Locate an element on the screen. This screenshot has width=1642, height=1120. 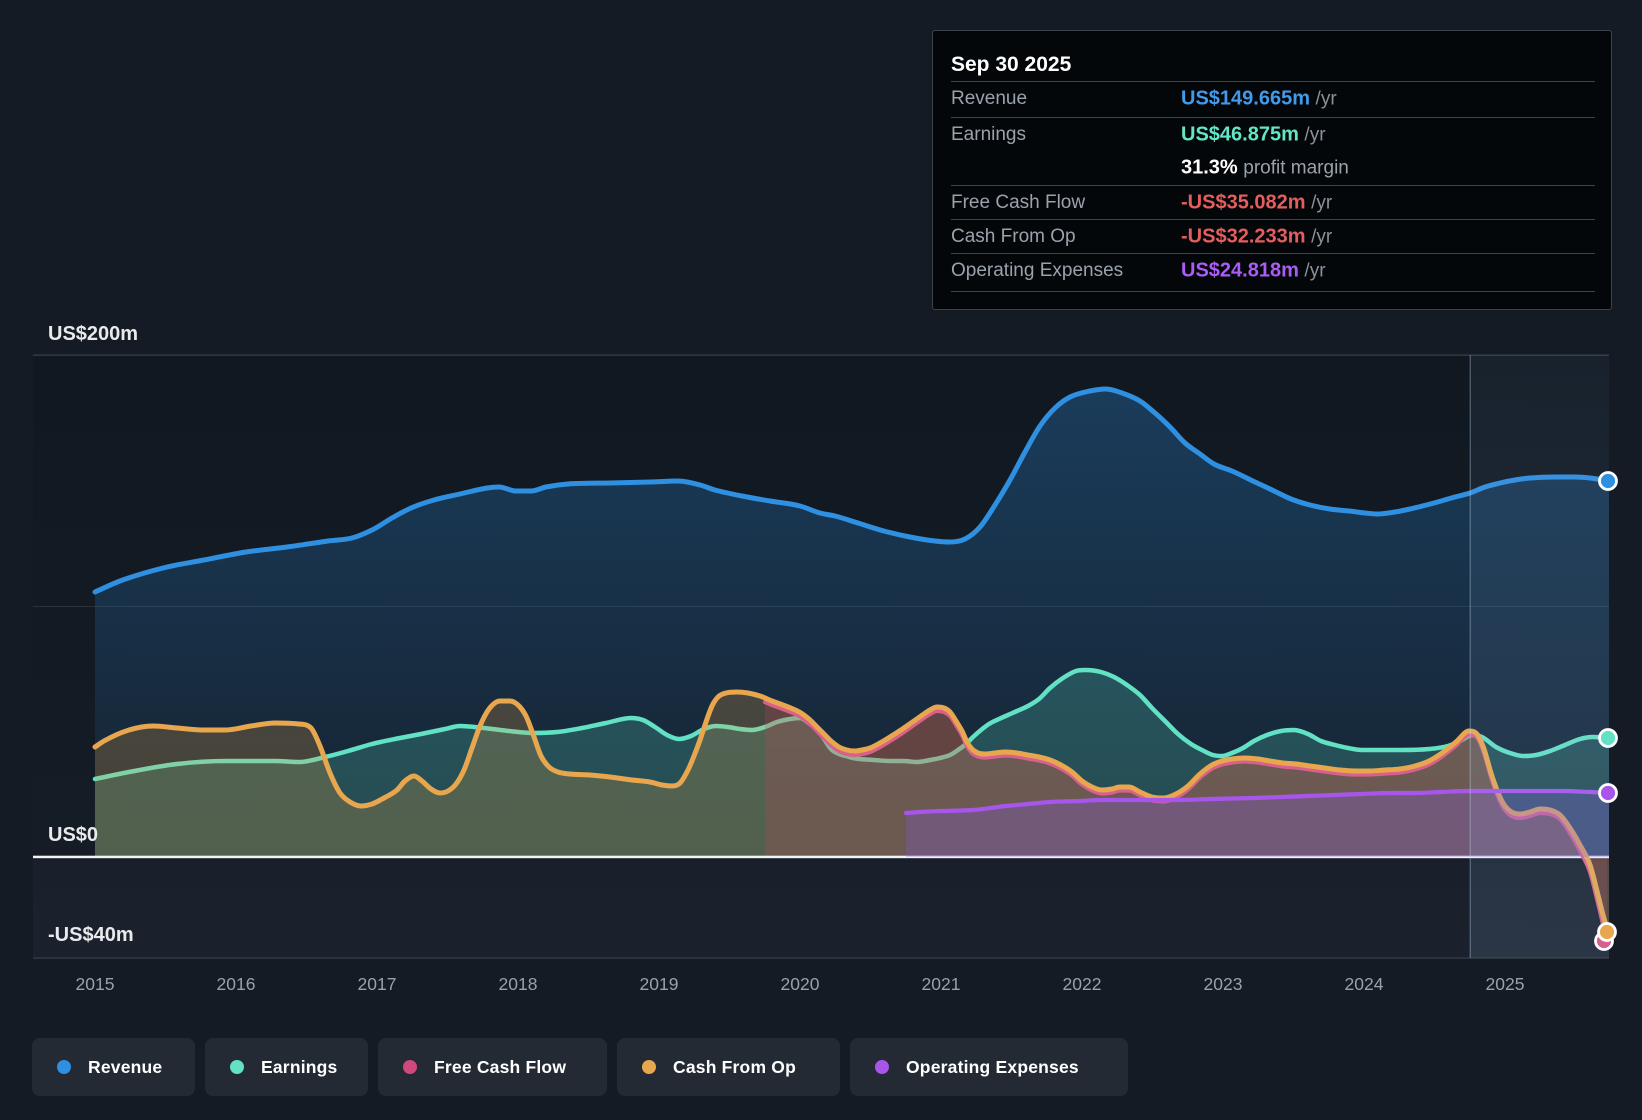
svg-text: -US$40m is located at coordinates (91, 935).